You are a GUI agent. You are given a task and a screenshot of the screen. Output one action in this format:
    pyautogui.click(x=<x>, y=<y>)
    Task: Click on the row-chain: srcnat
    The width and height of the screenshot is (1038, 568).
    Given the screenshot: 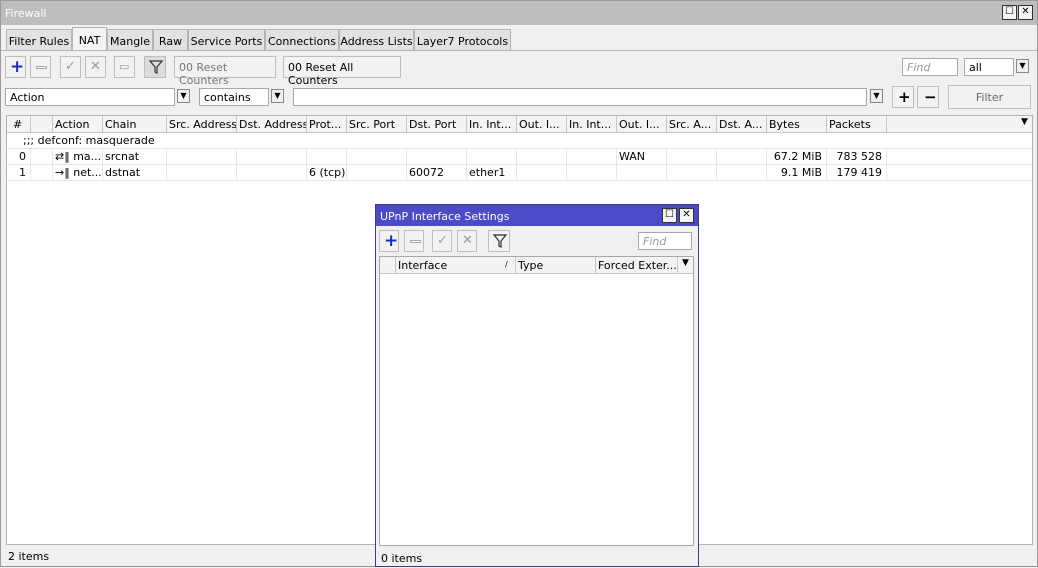 What is the action you would take?
    pyautogui.click(x=135, y=157)
    